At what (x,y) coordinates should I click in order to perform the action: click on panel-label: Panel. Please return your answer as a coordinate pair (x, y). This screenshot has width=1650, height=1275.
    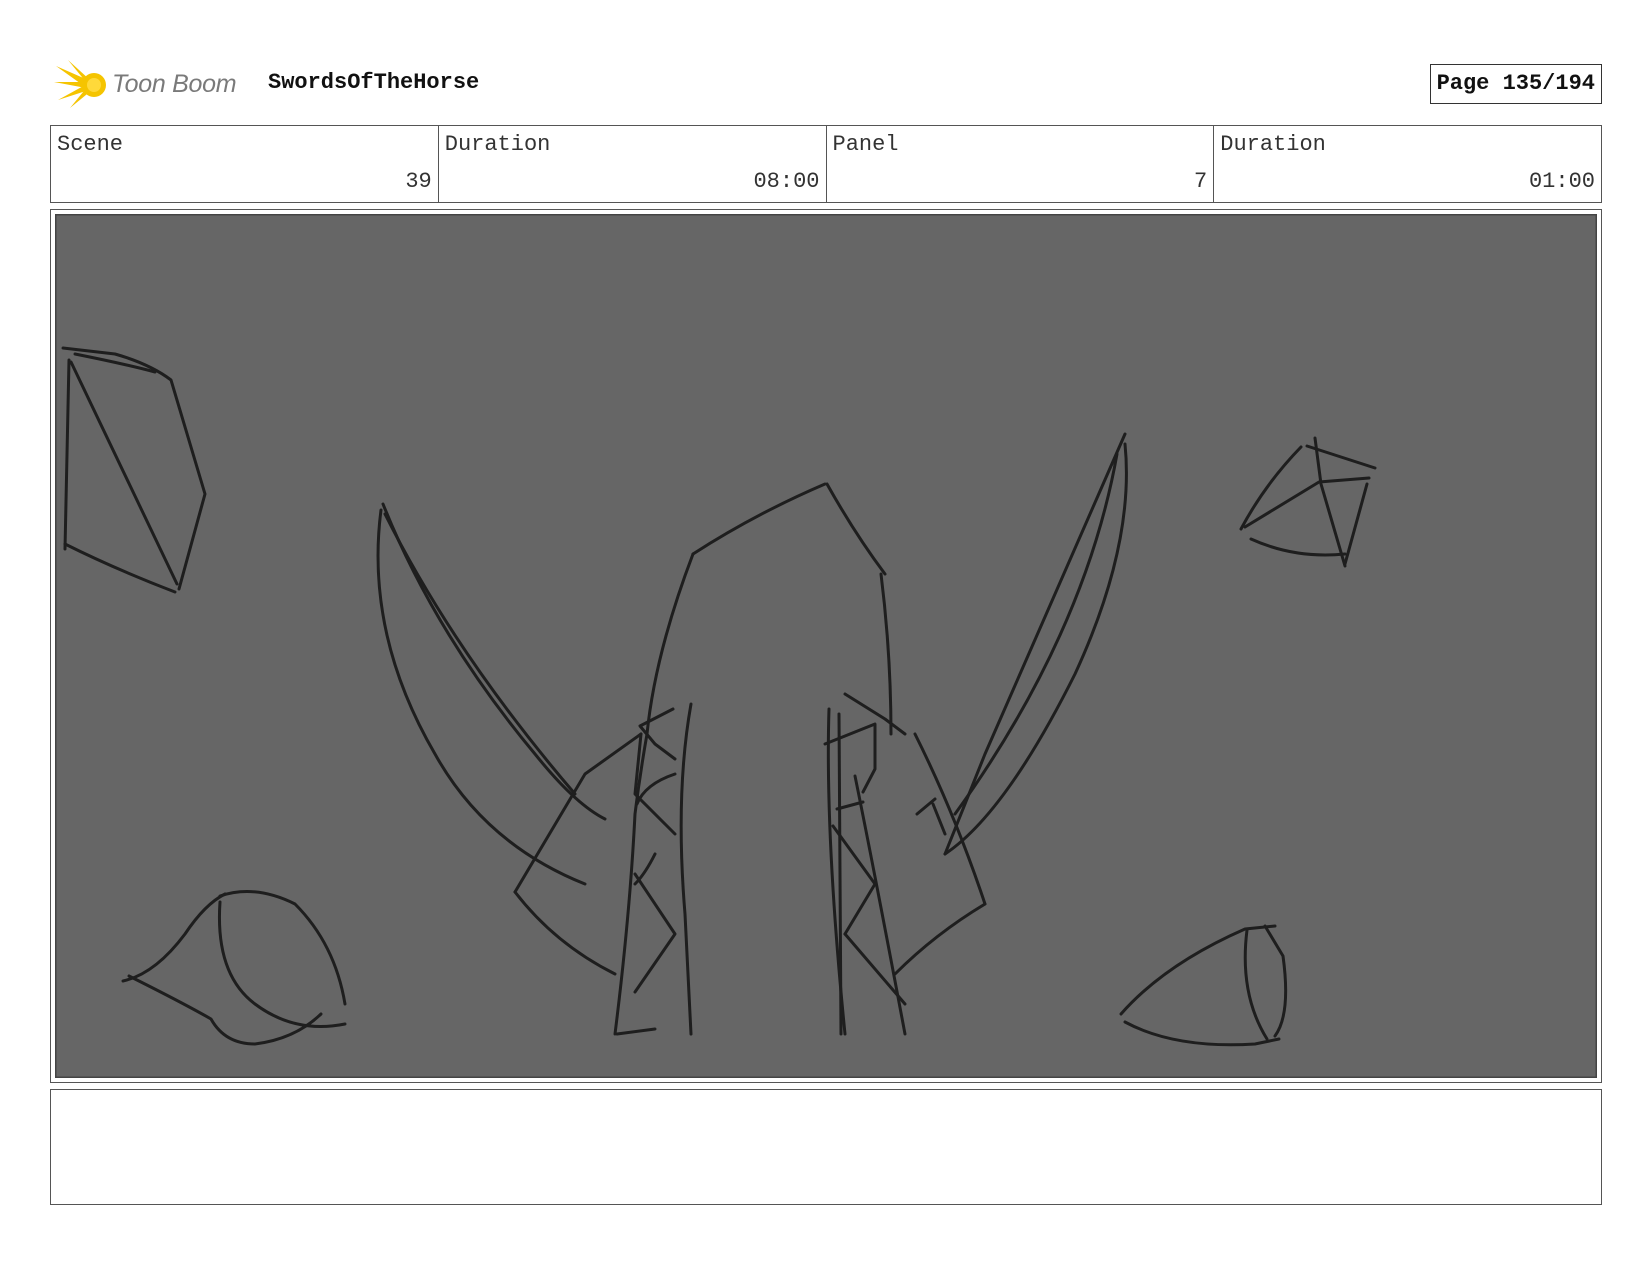
    Looking at the image, I should click on (865, 144).